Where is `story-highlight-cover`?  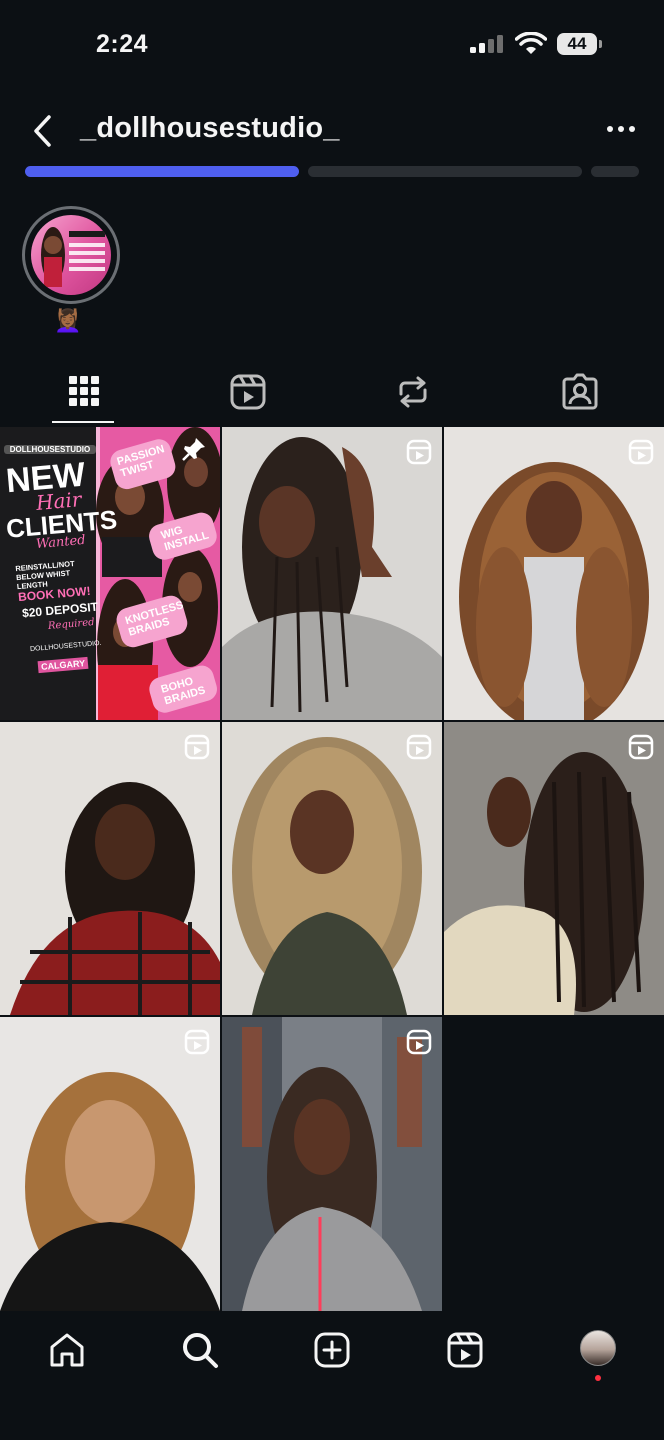 story-highlight-cover is located at coordinates (71, 255).